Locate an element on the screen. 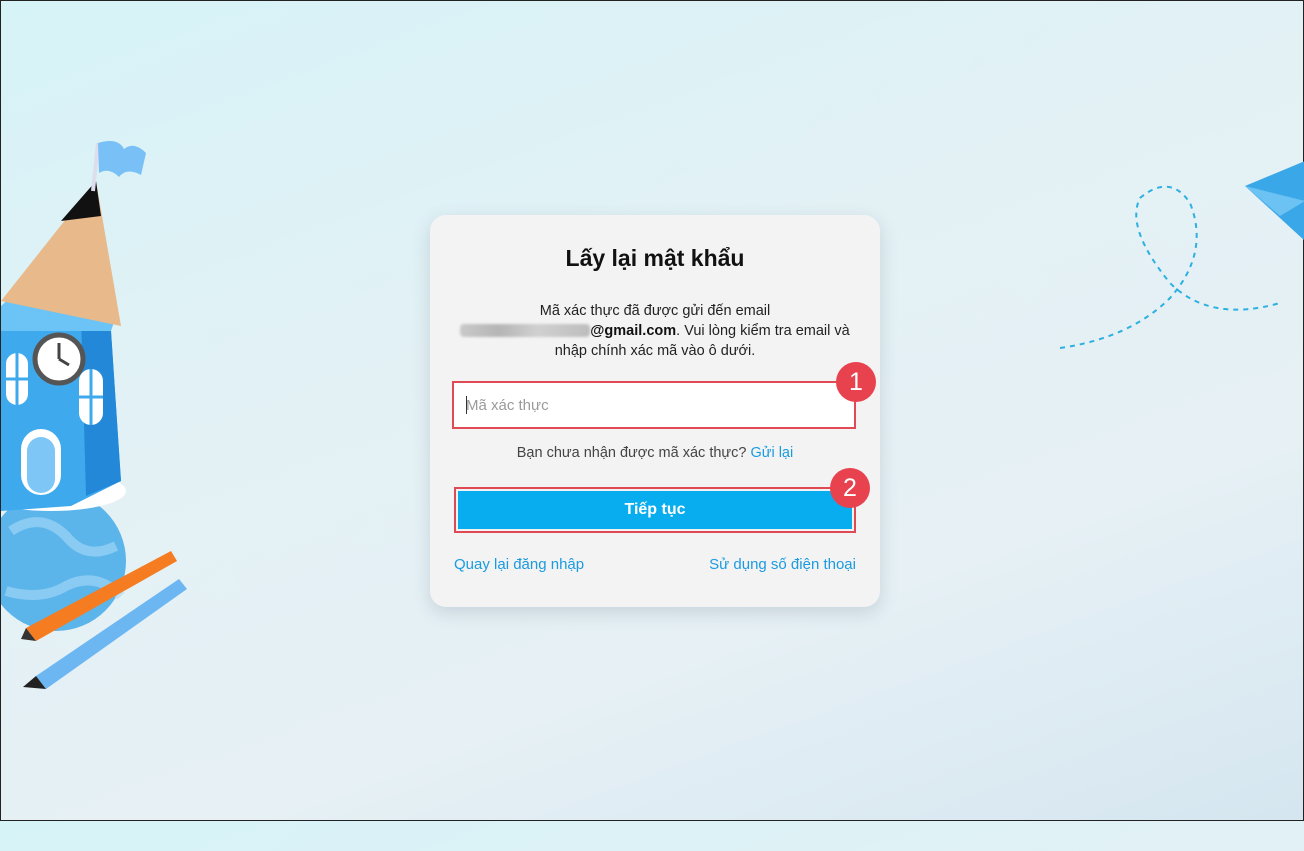  continue-button-highlight: Tiếp tục is located at coordinates (655, 510).